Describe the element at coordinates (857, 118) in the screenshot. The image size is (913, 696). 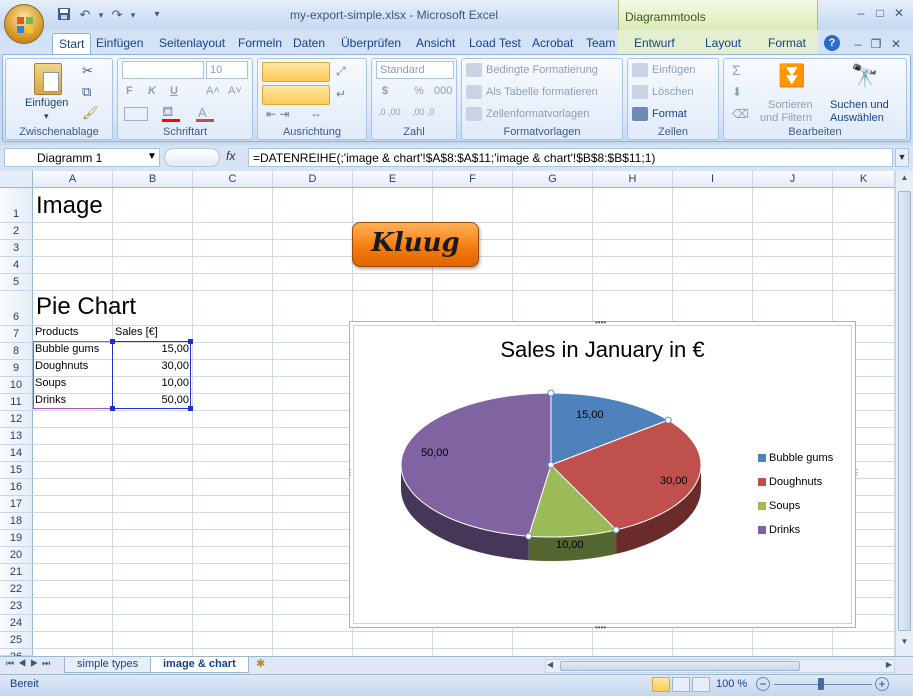
I see `find-select-label-2: Auswählen` at that location.